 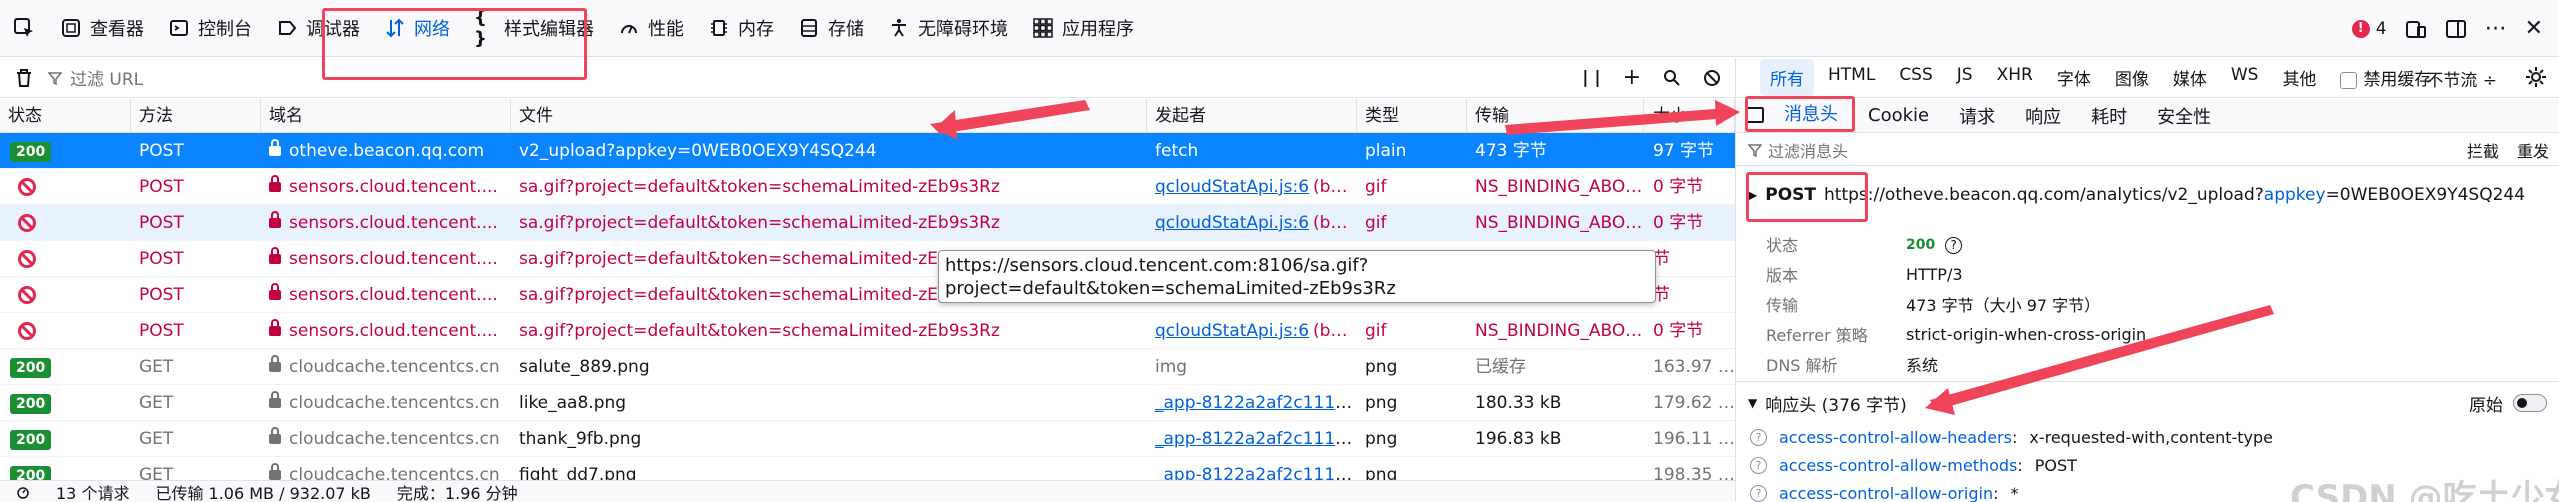 I want to click on size-cell: 196.11 kB, so click(x=1694, y=439).